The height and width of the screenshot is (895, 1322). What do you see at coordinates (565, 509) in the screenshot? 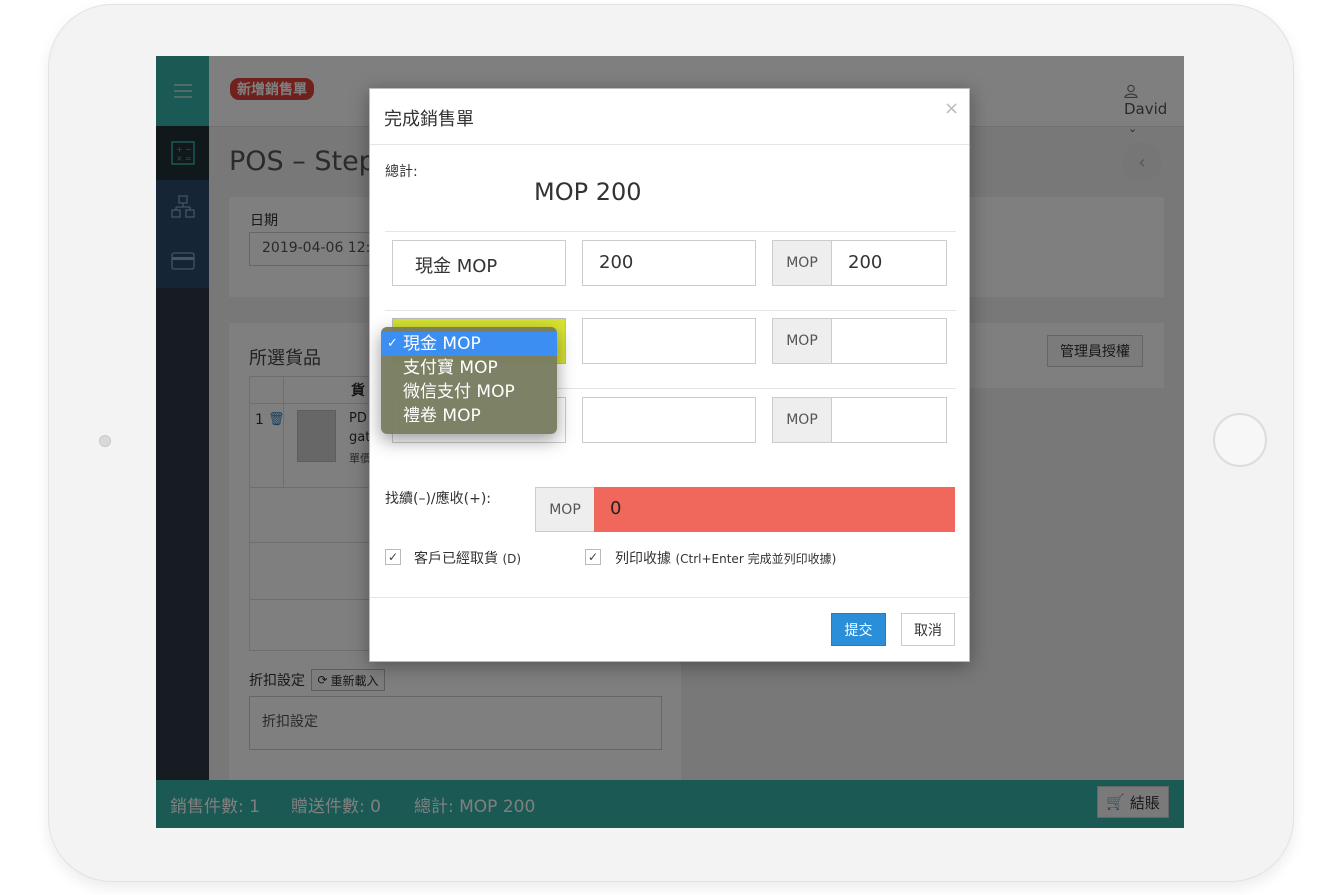
I see `change-currency: MOP` at bounding box center [565, 509].